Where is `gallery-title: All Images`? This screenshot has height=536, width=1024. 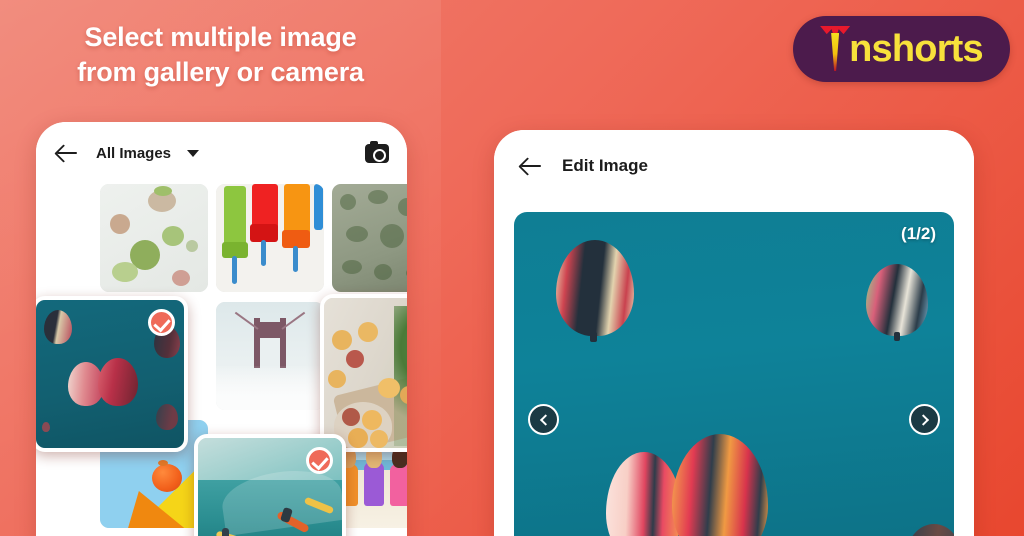 gallery-title: All Images is located at coordinates (133, 153).